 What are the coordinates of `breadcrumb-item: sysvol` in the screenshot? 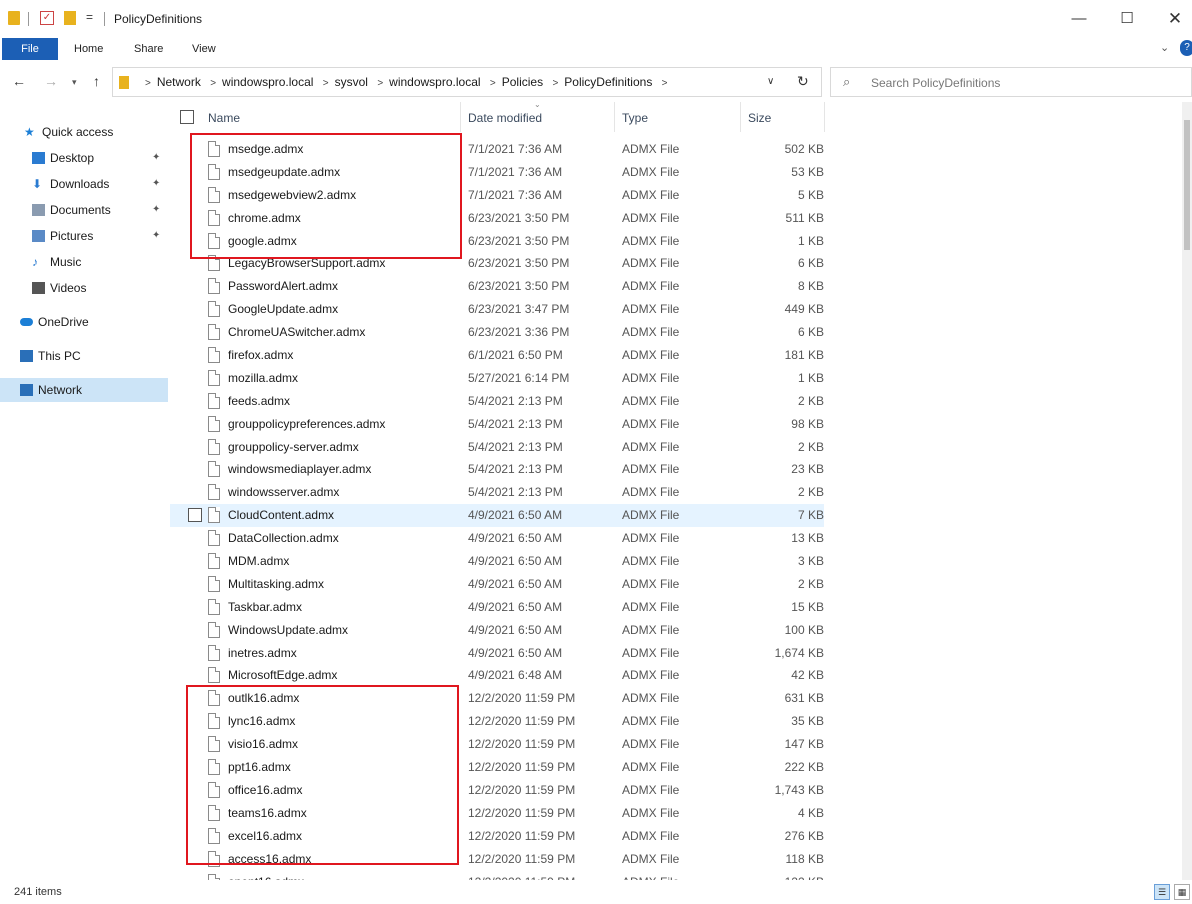 It's located at (351, 82).